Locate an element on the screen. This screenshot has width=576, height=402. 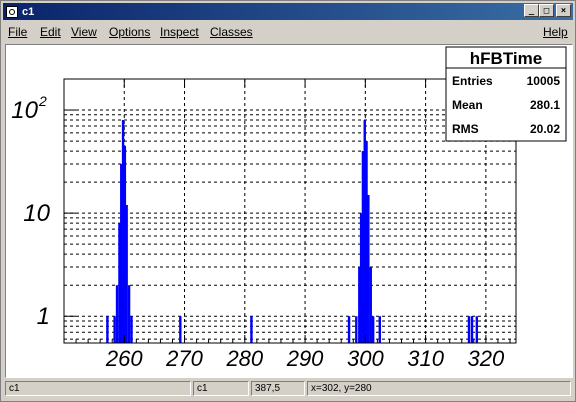
menu-view-label: View is located at coordinates (84, 32).